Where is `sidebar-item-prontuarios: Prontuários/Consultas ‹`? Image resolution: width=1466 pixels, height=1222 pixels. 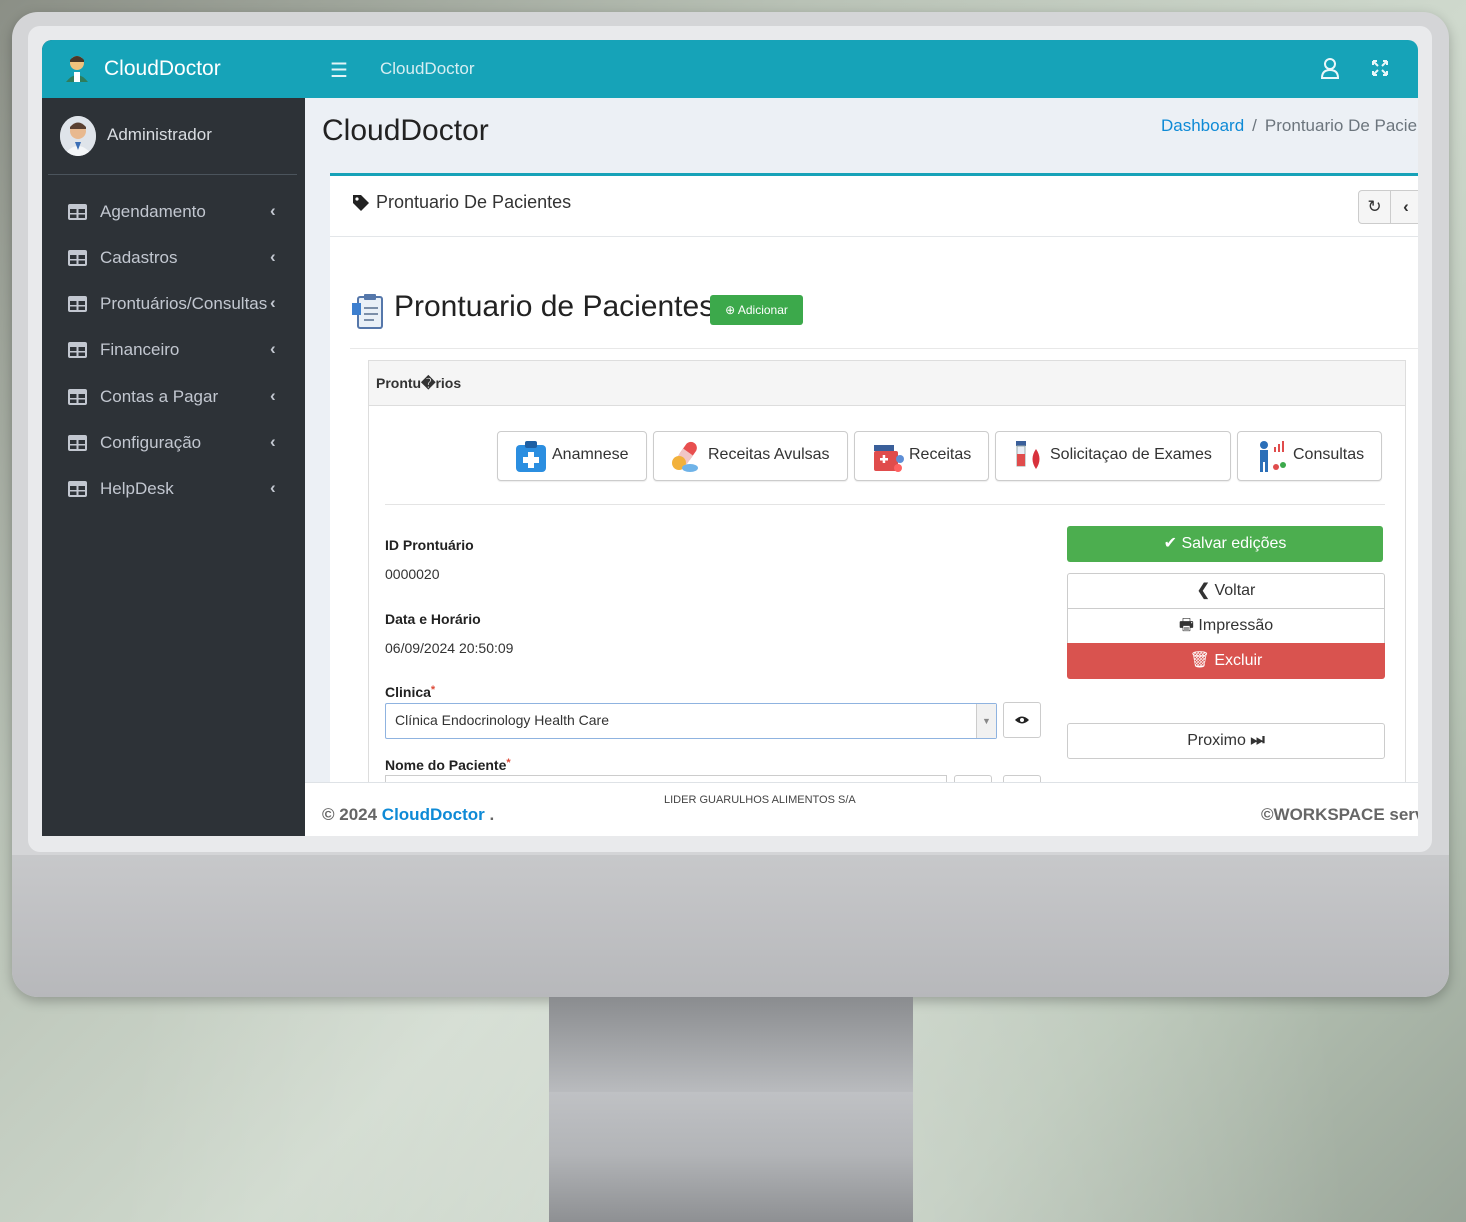 sidebar-item-prontuarios: Prontuários/Consultas ‹ is located at coordinates (173, 304).